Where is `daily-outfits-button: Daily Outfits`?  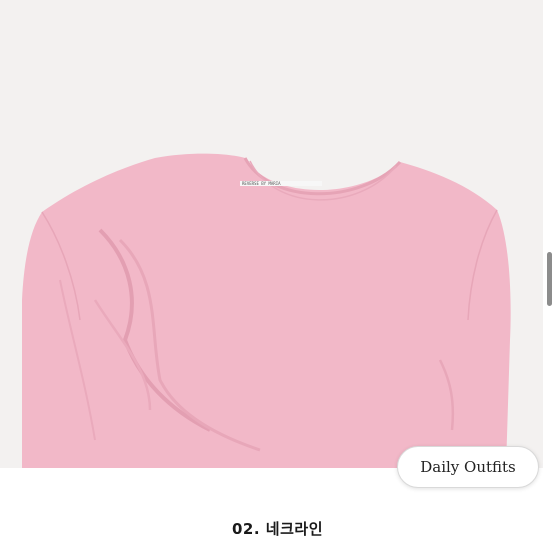
daily-outfits-button: Daily Outfits is located at coordinates (468, 467).